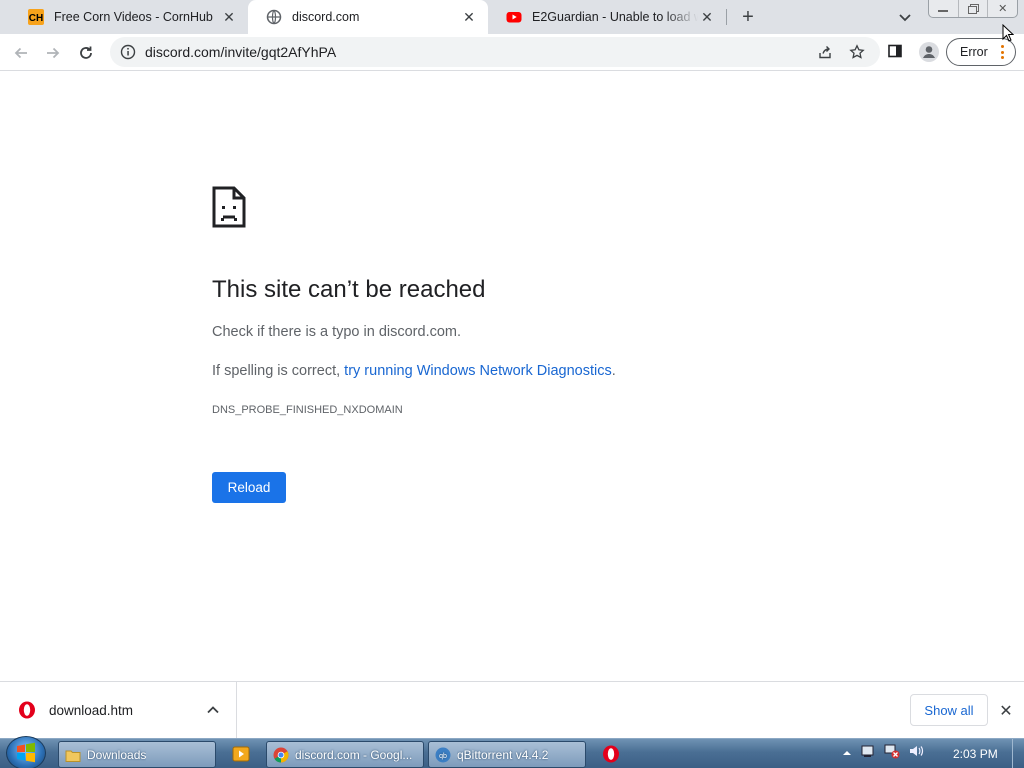  I want to click on back-button, so click(21, 53).